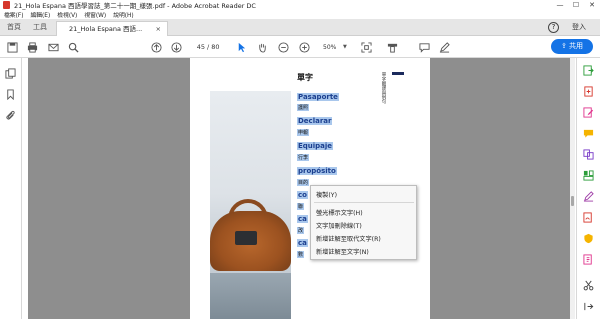 This screenshot has height=319, width=600. I want to click on vocab-meaning: 申報, so click(303, 132).